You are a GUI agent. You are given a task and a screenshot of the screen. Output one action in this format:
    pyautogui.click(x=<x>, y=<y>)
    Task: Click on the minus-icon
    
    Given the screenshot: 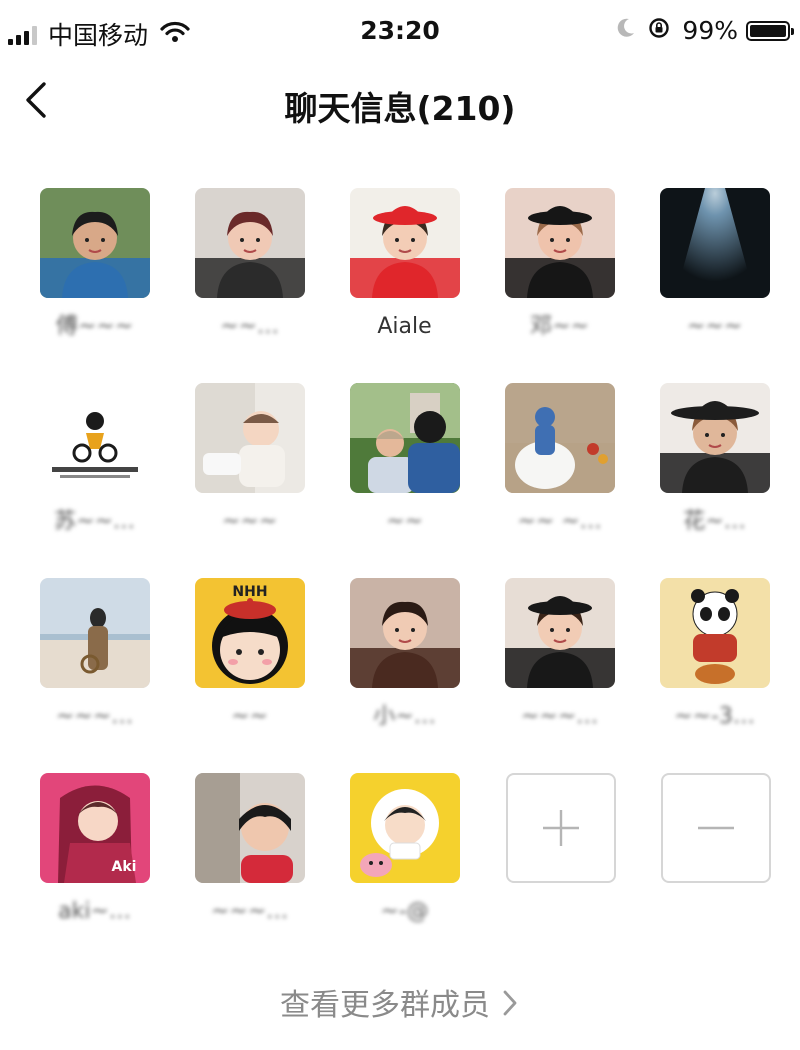 What is the action you would take?
    pyautogui.click(x=715, y=828)
    